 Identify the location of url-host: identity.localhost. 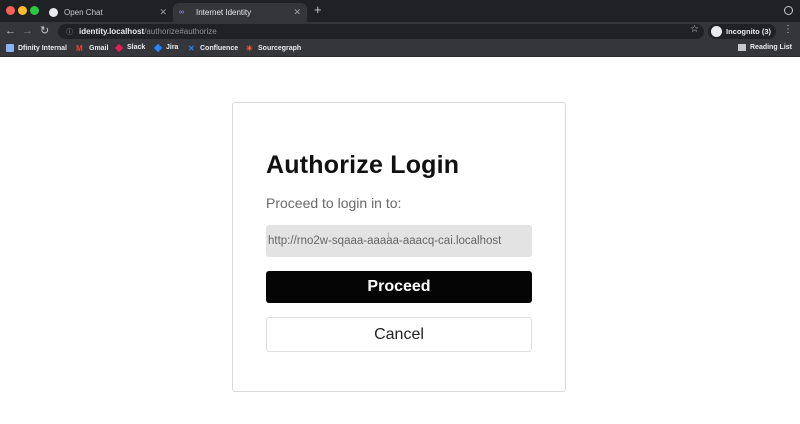
(112, 31).